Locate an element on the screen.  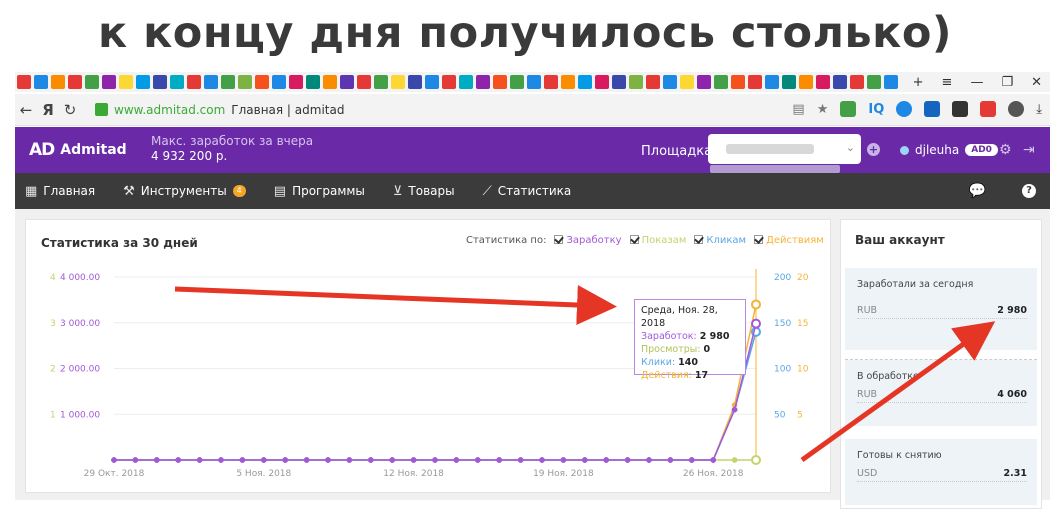
admitad-logo: AD Admitad is located at coordinates (78, 150).